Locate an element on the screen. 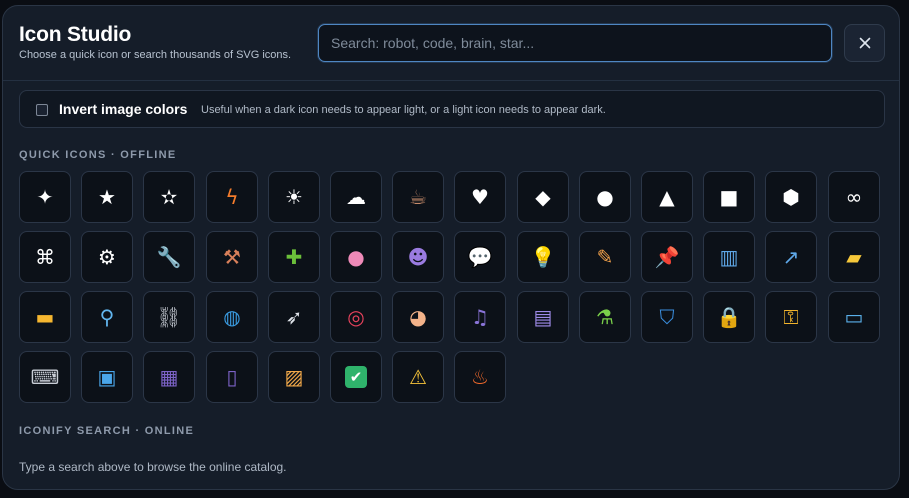 The image size is (909, 498). diamond-icon: ◆ is located at coordinates (543, 197).